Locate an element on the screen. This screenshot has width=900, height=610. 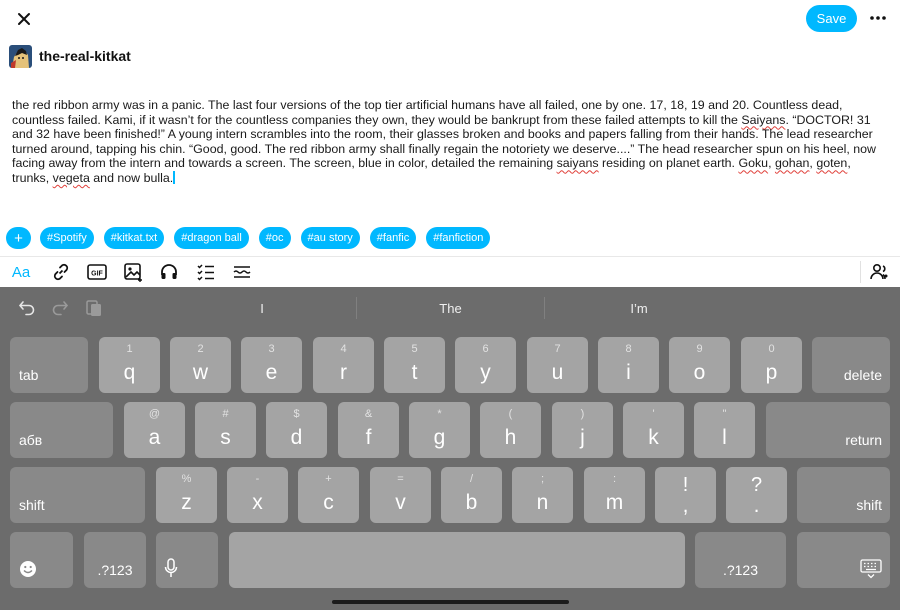
key-w: 2w is located at coordinates (200, 365).